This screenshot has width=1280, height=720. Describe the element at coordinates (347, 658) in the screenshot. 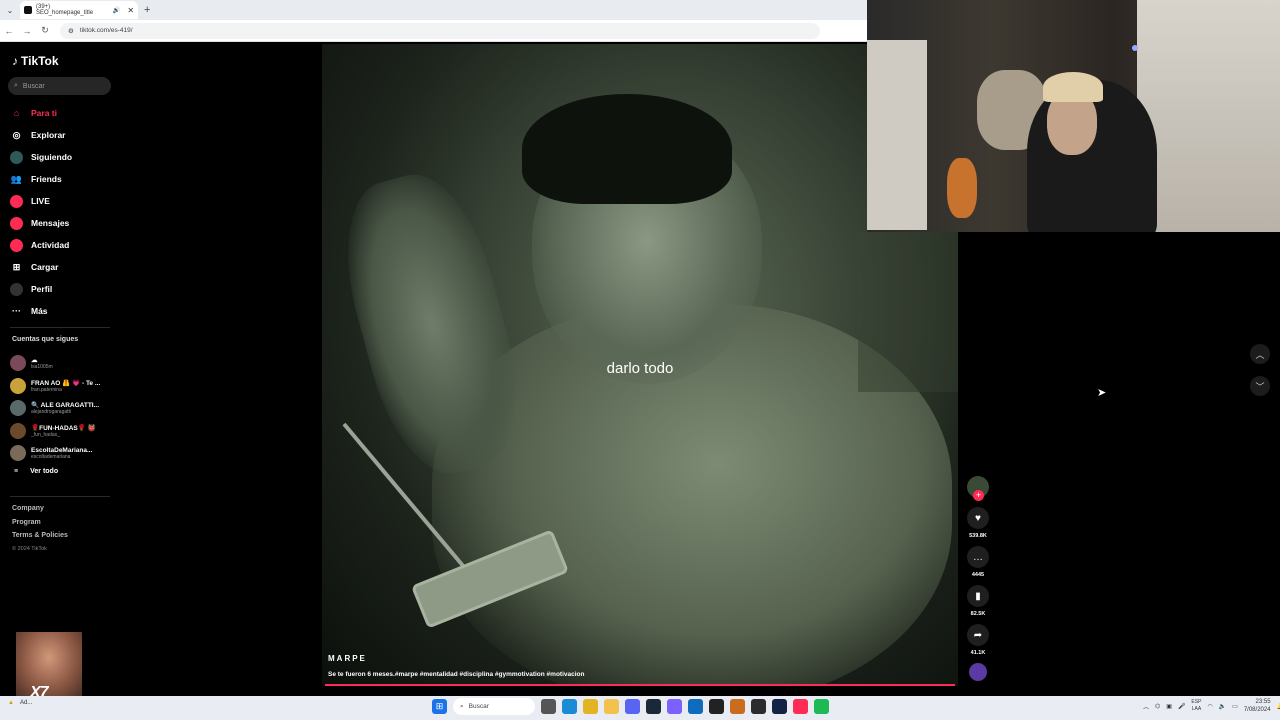

I see `video-author: MARPE` at that location.